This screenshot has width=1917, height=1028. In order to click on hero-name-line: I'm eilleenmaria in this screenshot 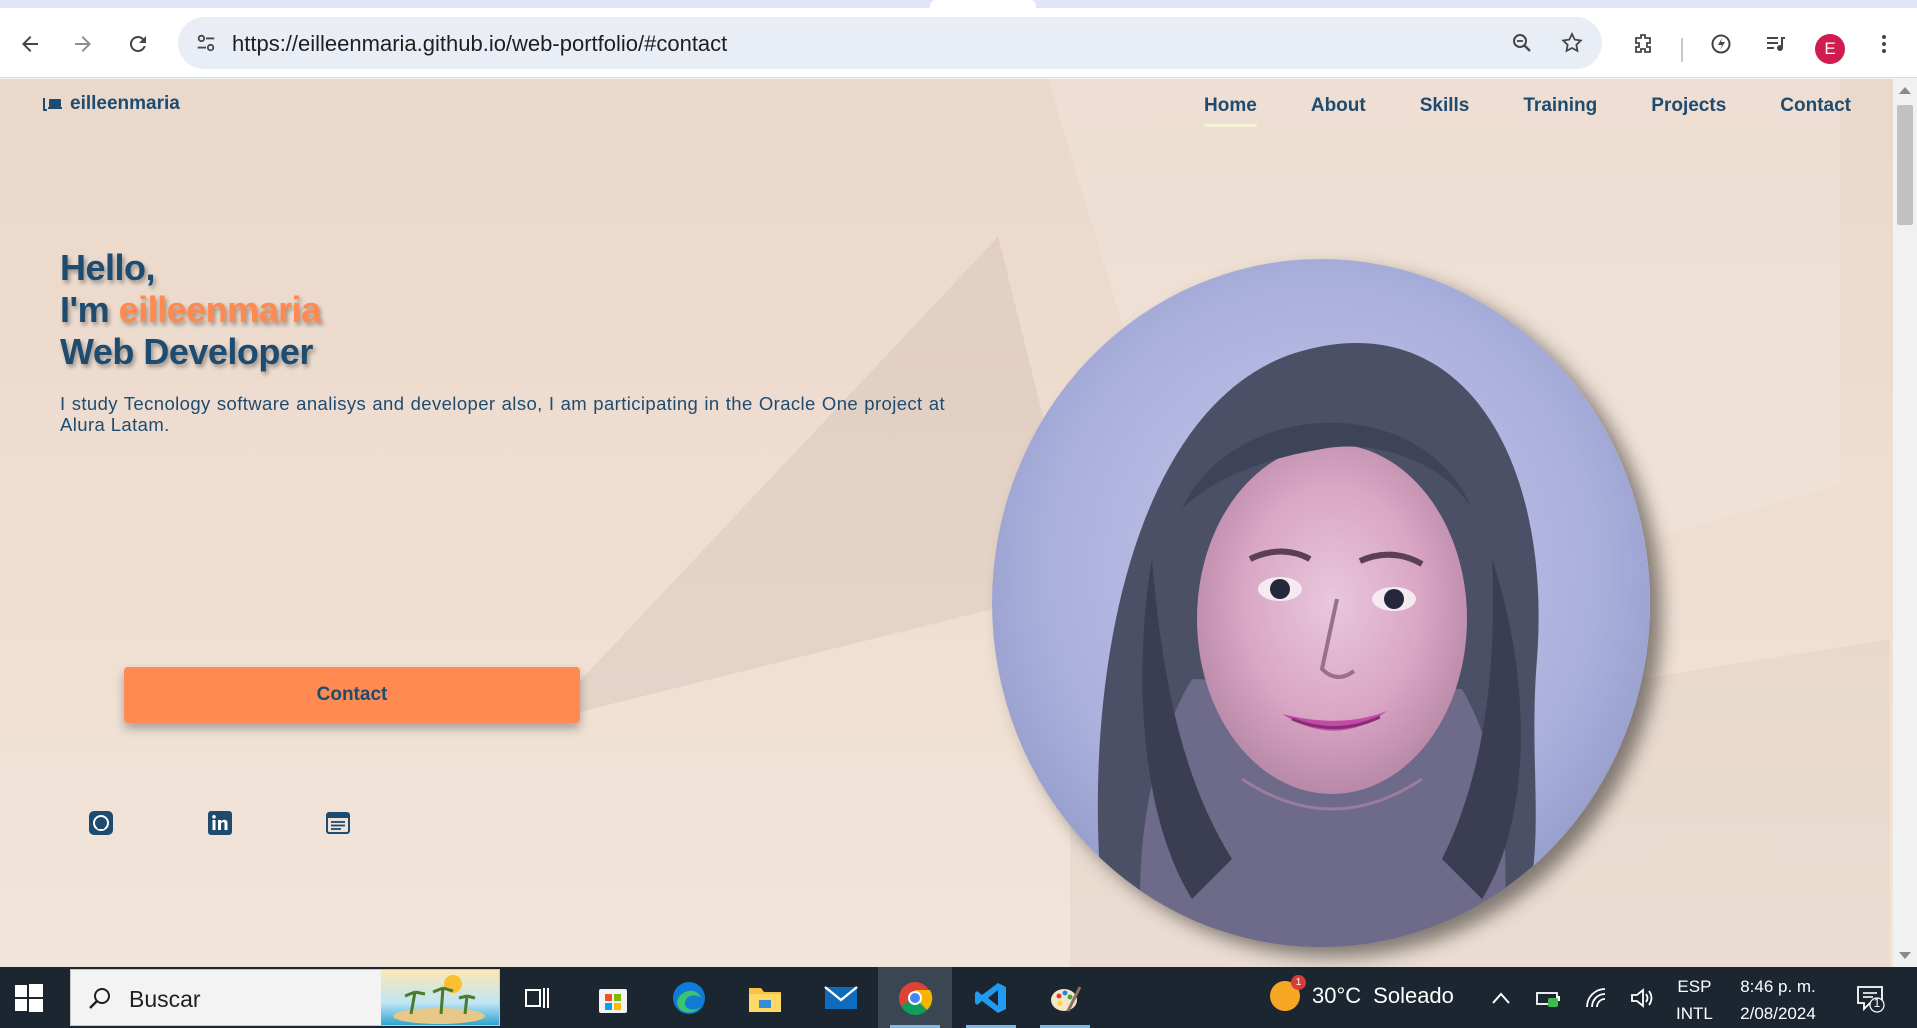, I will do `click(190, 310)`.